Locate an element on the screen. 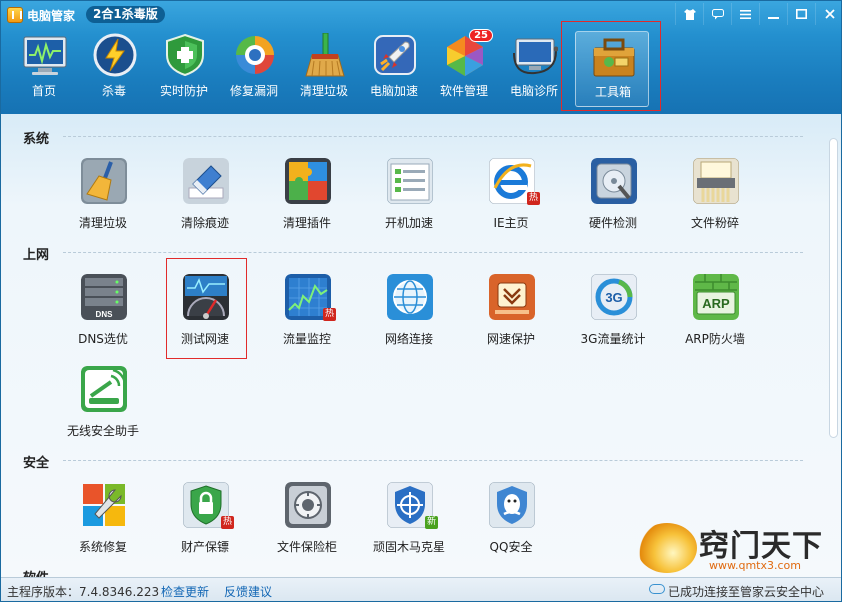 The width and height of the screenshot is (842, 602). eraser-icon is located at coordinates (206, 181).